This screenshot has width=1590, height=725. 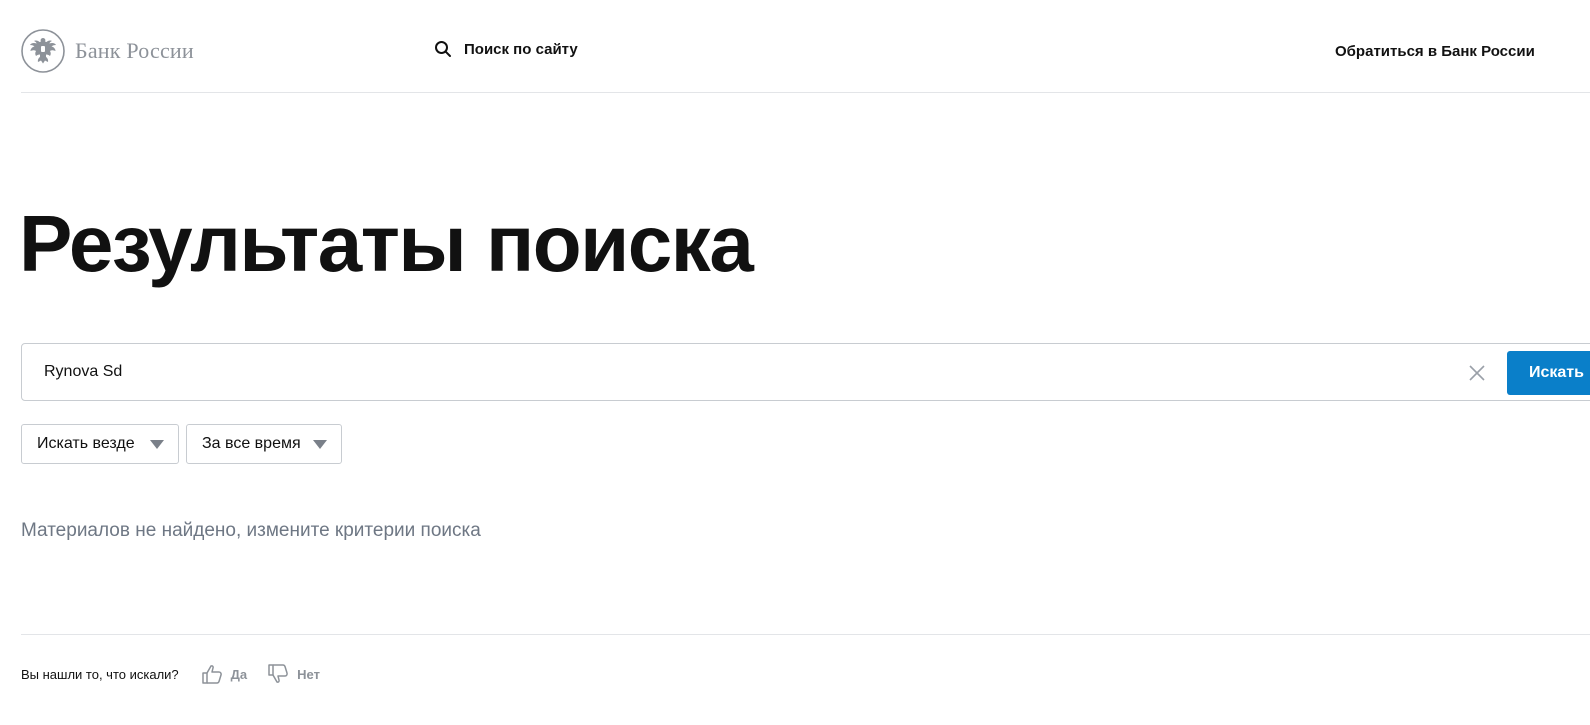 I want to click on filter-scope-value: Искать везде, so click(x=86, y=443).